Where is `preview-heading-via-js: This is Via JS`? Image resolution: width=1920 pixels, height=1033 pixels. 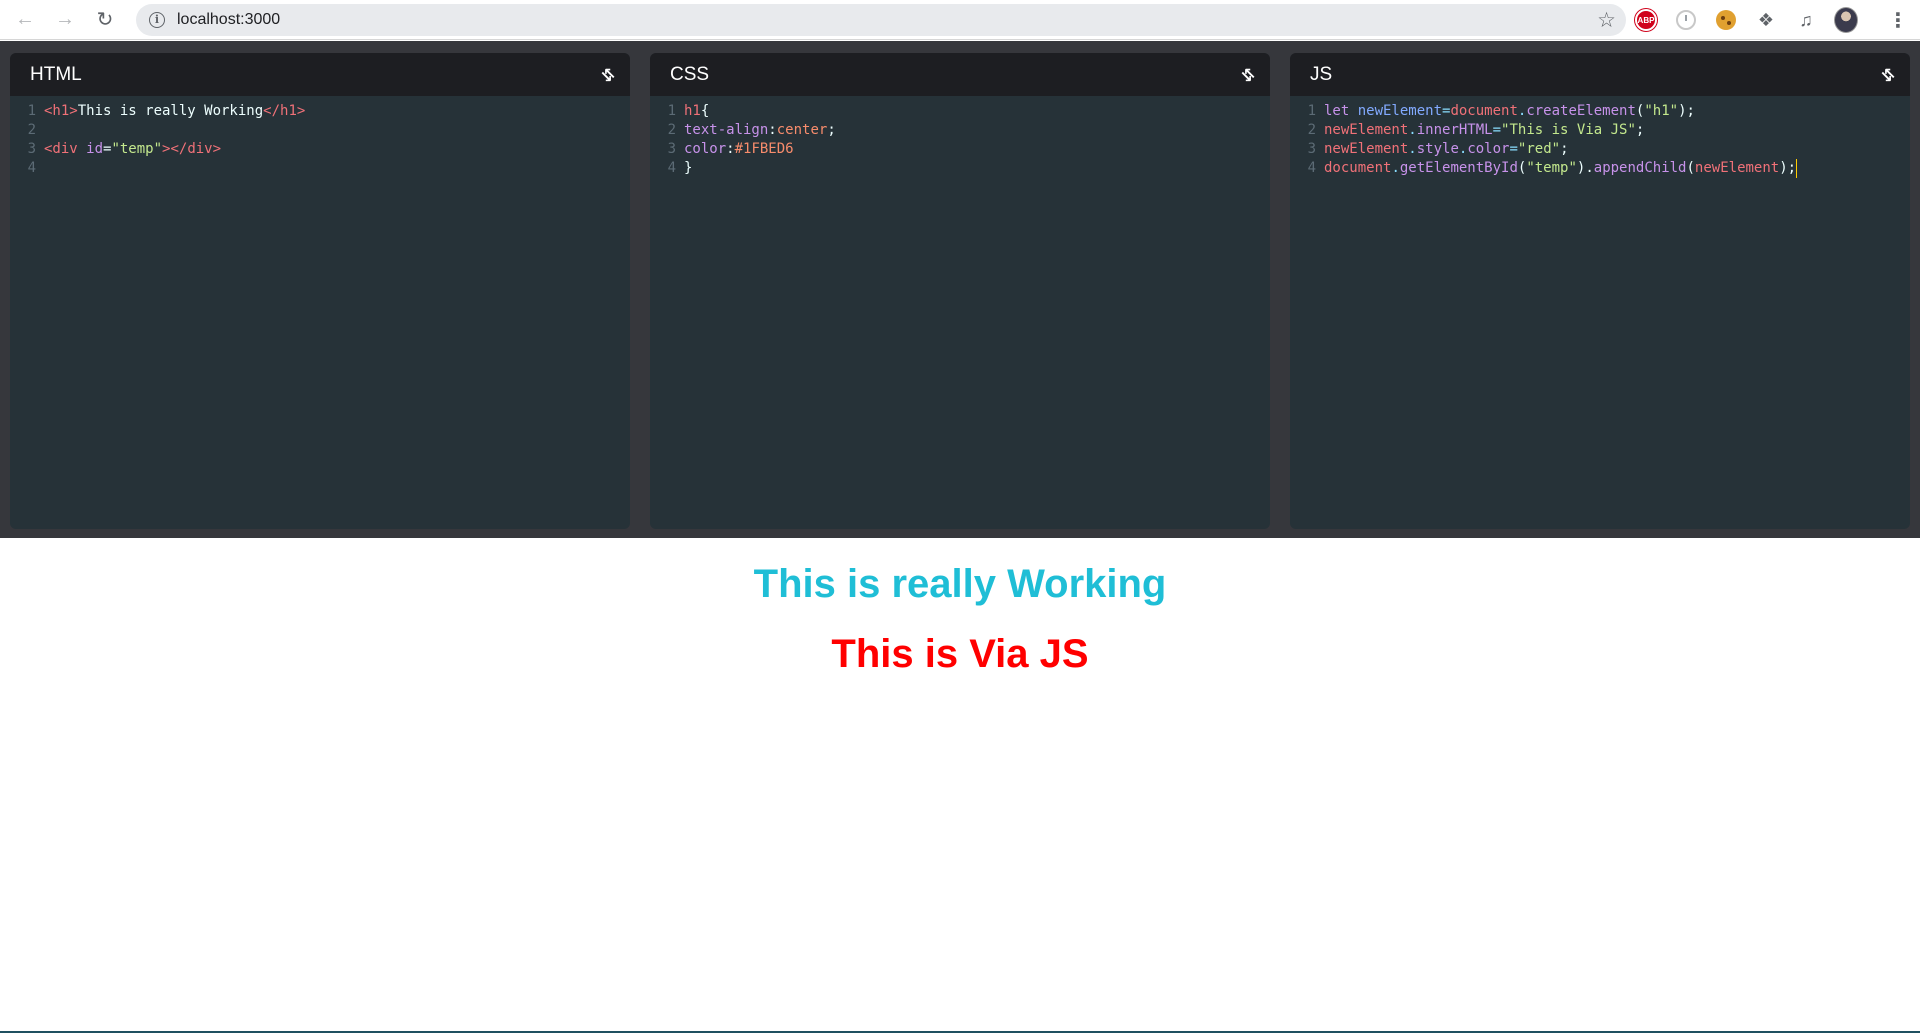
preview-heading-via-js: This is Via JS is located at coordinates (960, 654).